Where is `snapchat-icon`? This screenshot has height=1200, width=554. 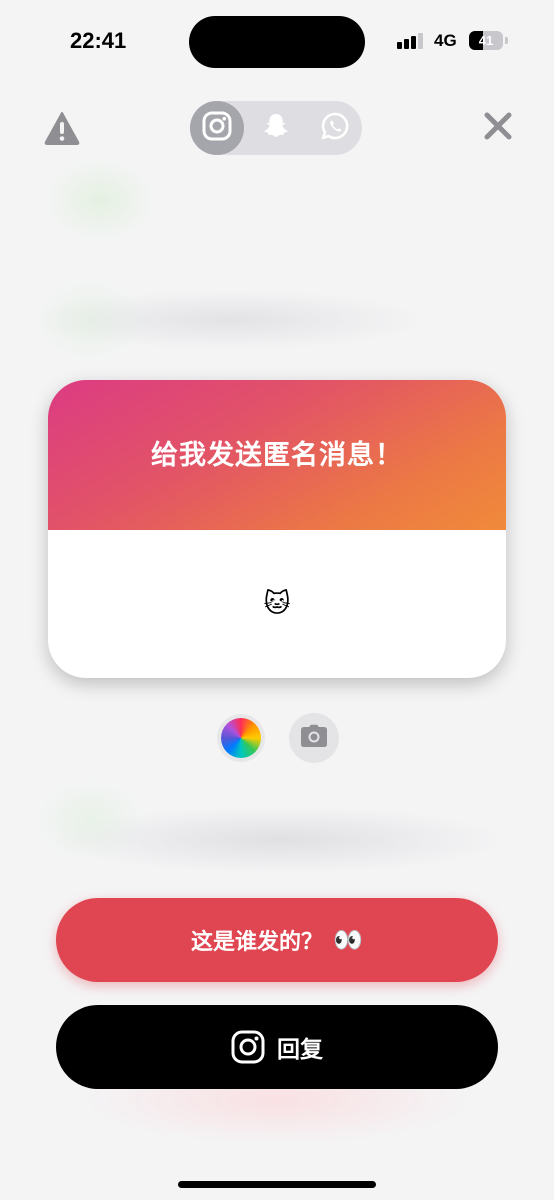 snapchat-icon is located at coordinates (276, 128).